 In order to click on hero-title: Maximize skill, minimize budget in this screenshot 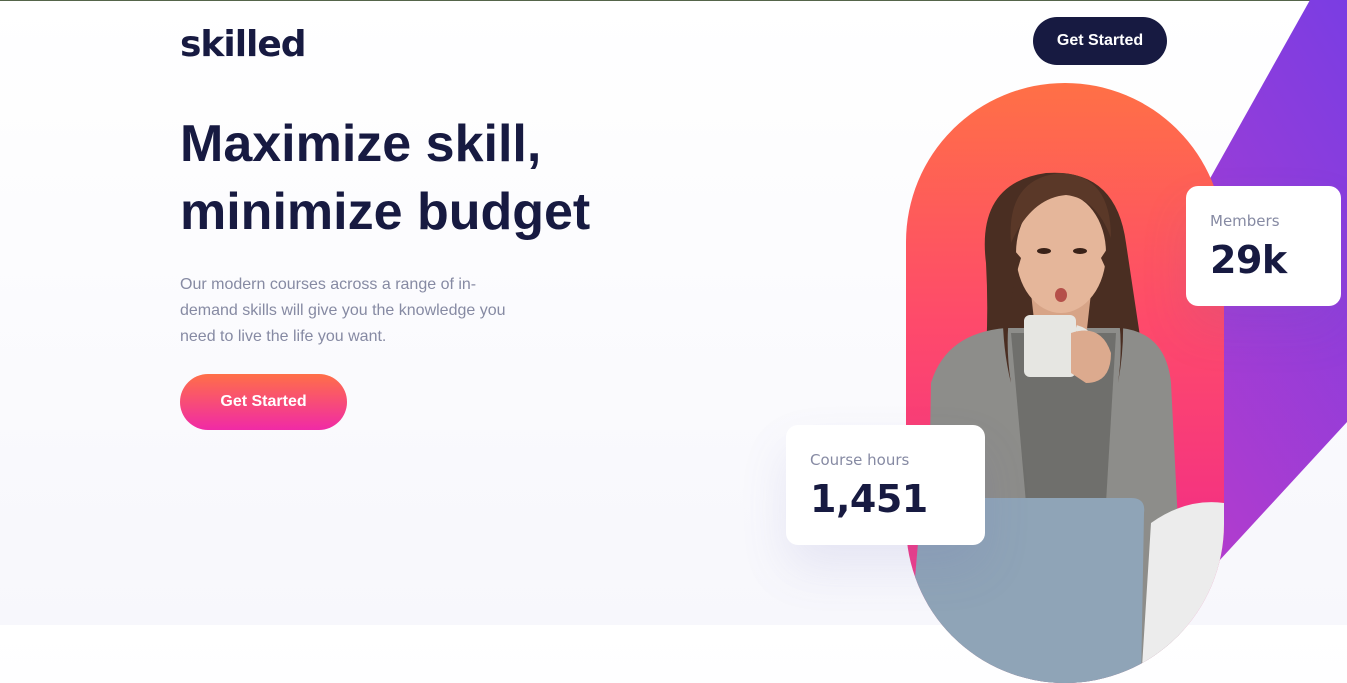, I will do `click(440, 178)`.